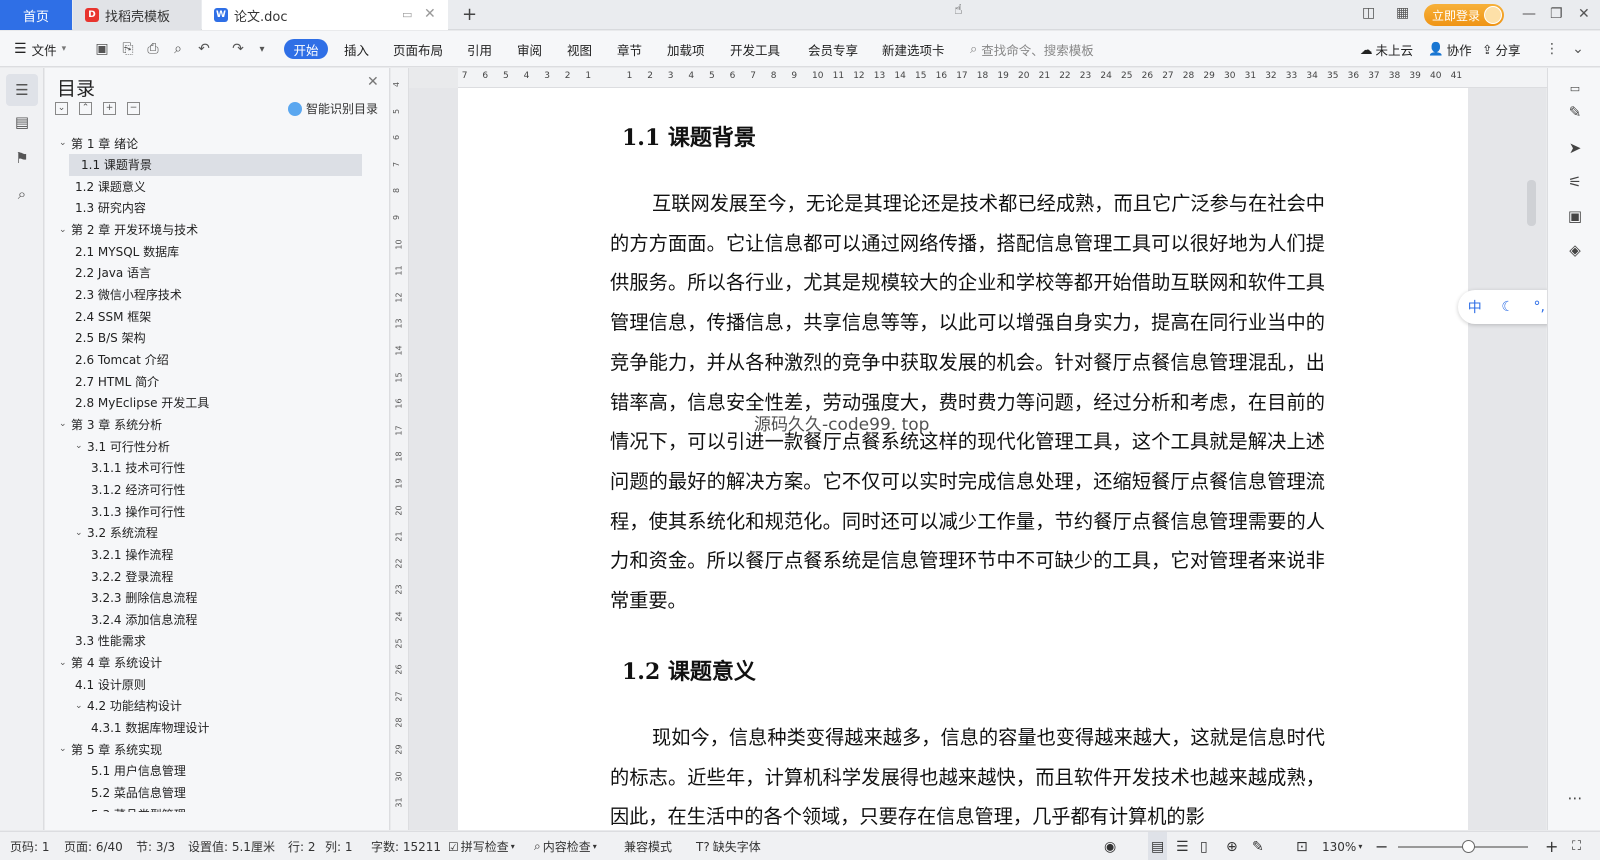  I want to click on float-window-icon: ▭, so click(407, 14).